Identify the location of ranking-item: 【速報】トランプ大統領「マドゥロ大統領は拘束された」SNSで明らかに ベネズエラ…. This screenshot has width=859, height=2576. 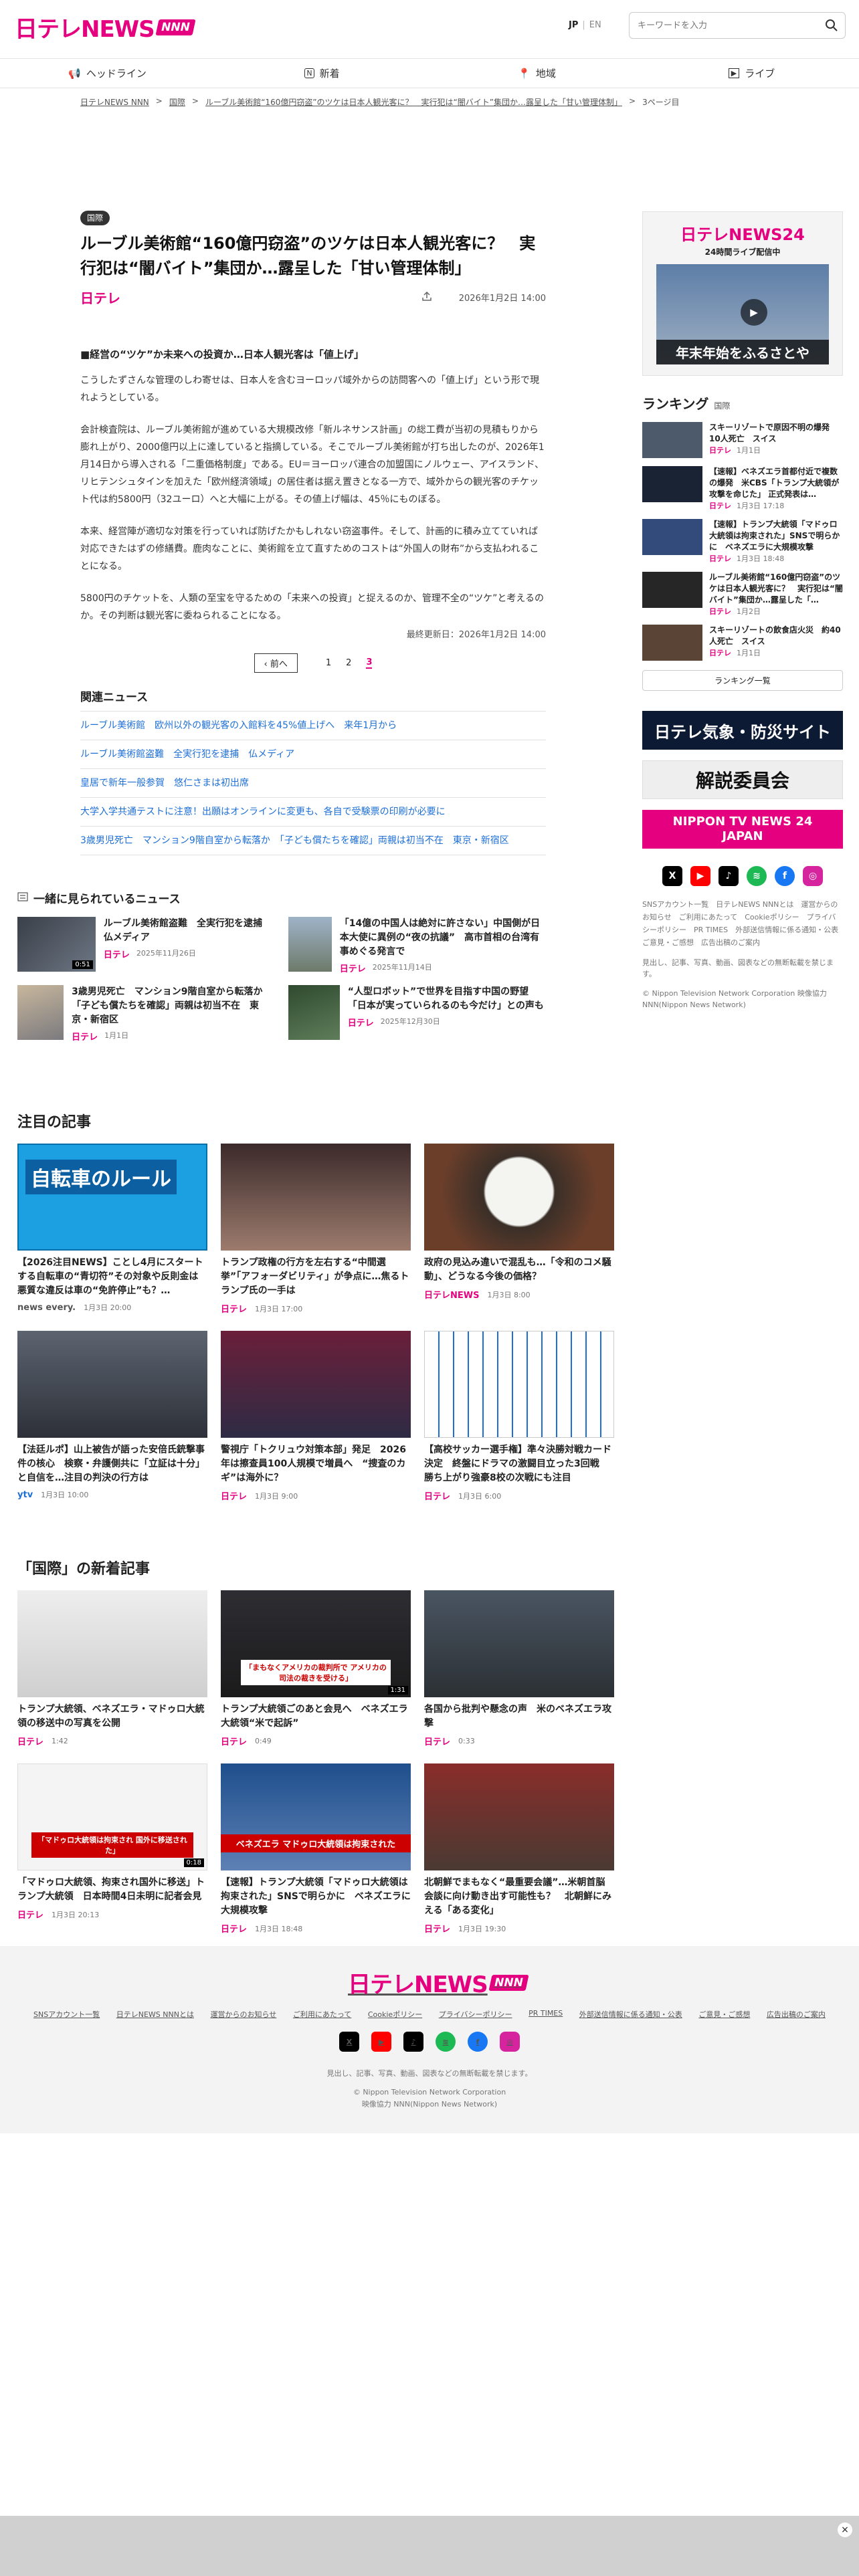
(742, 541).